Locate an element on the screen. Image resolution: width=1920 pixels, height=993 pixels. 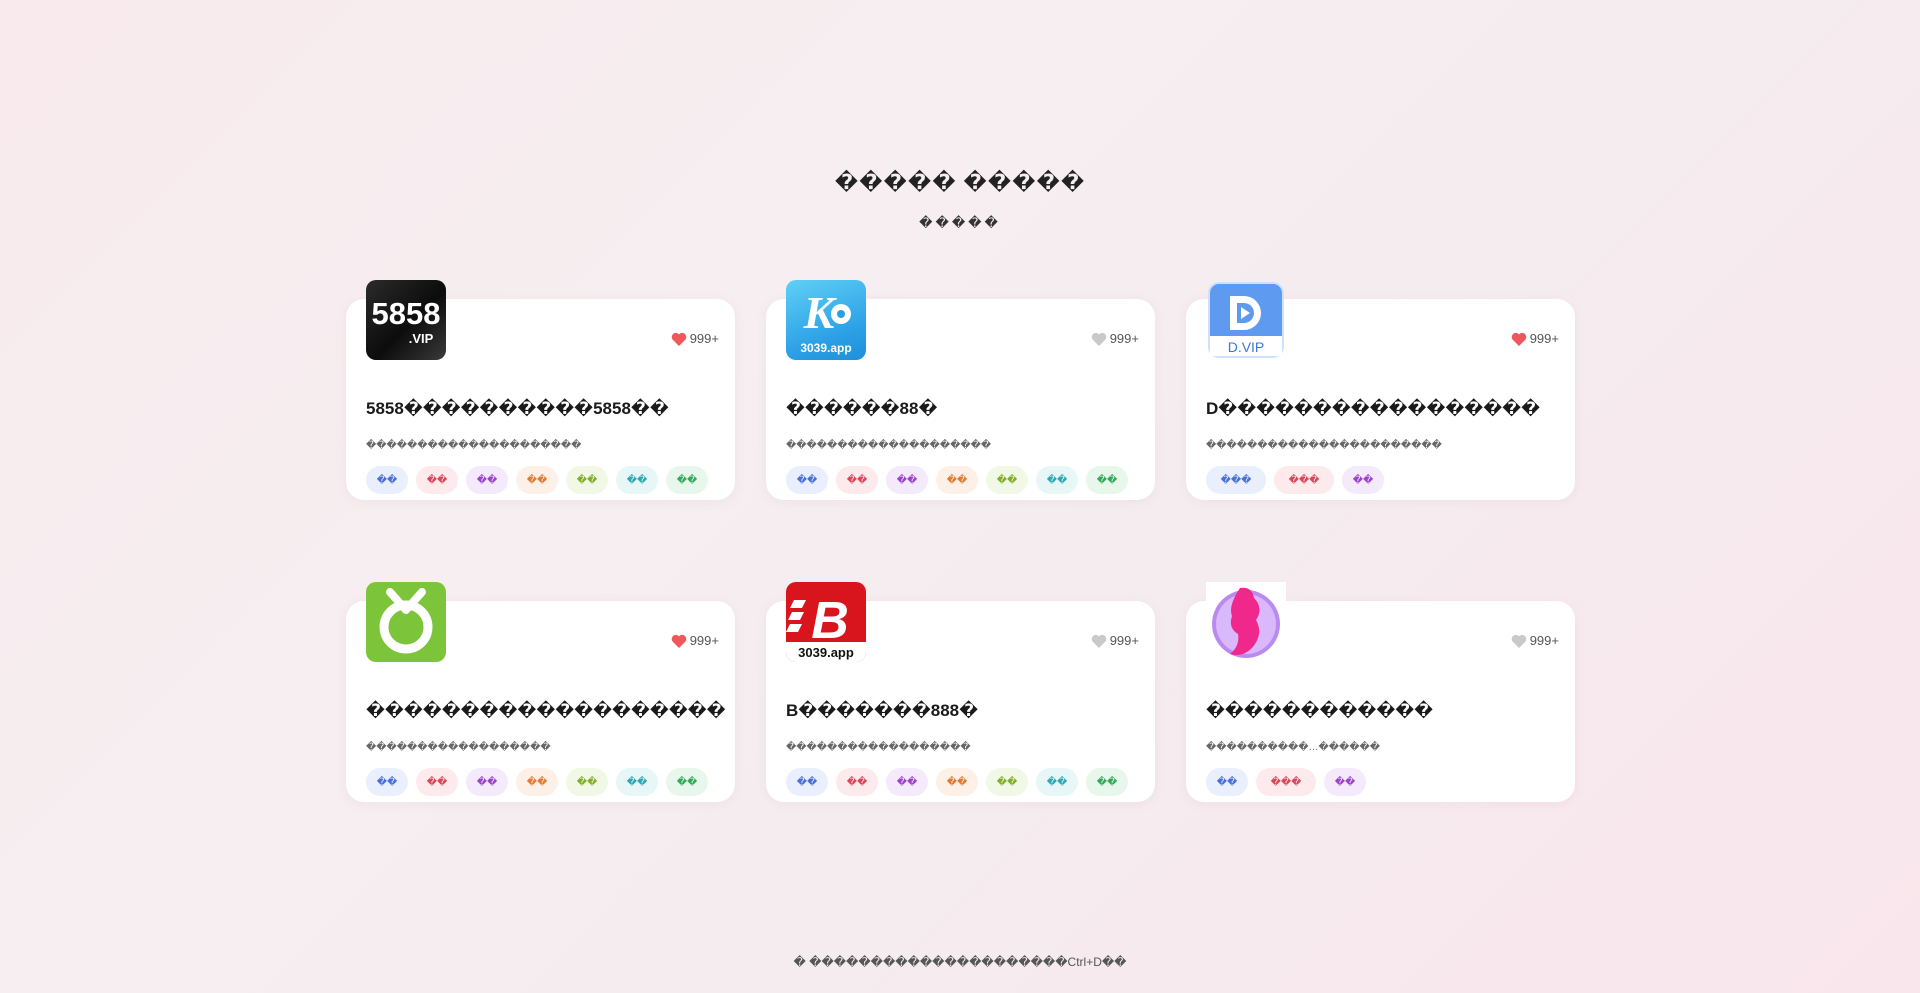
svg-text: .VIP is located at coordinates (421, 338).